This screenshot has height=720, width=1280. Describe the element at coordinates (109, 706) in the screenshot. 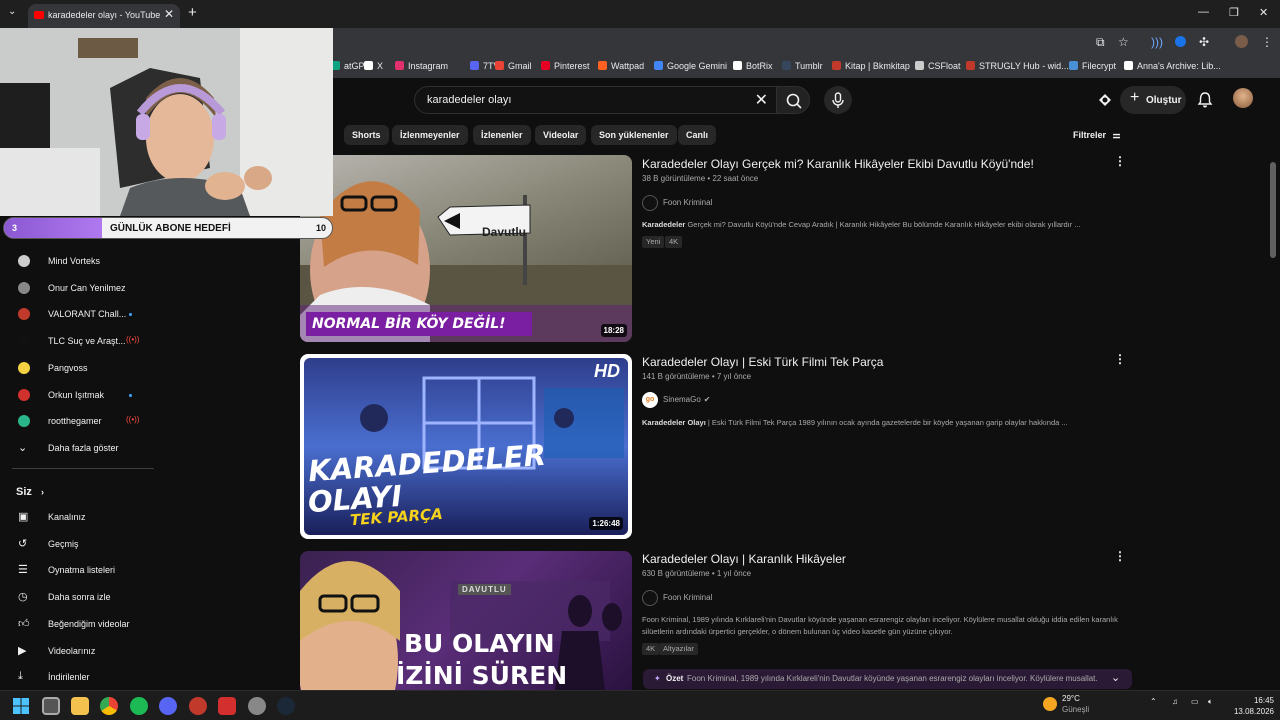

I see `chrome-icon` at that location.